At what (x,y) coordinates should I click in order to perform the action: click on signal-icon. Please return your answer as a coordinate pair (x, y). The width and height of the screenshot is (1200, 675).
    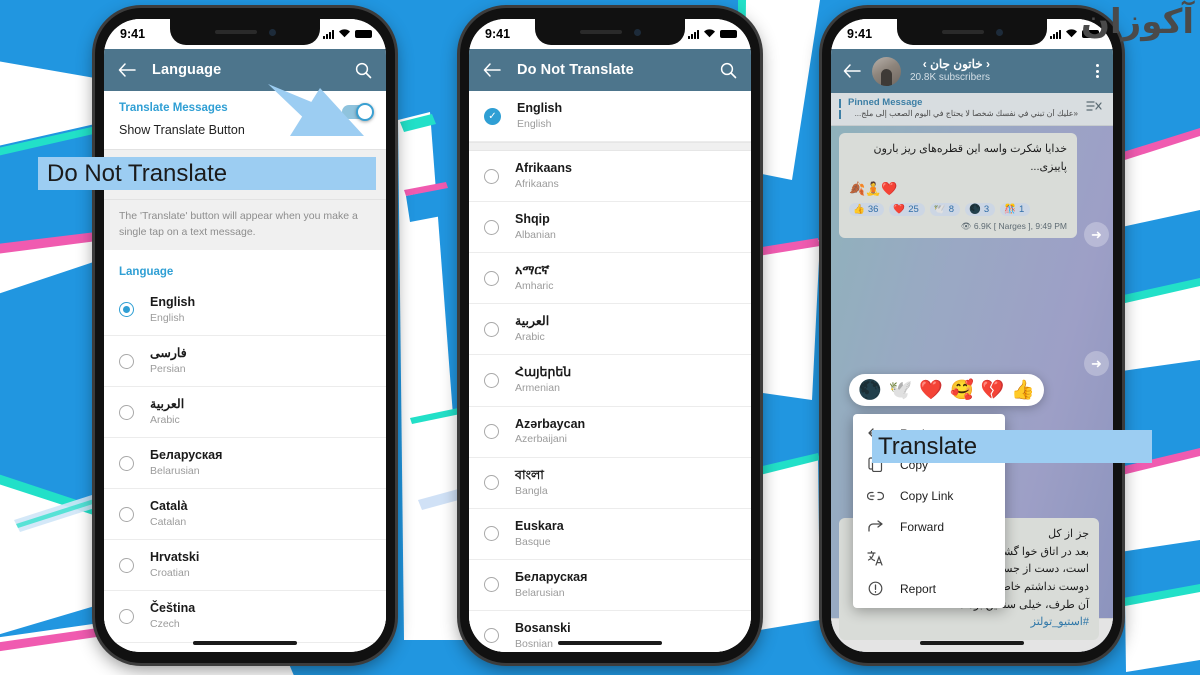
    Looking at the image, I should click on (1055, 34).